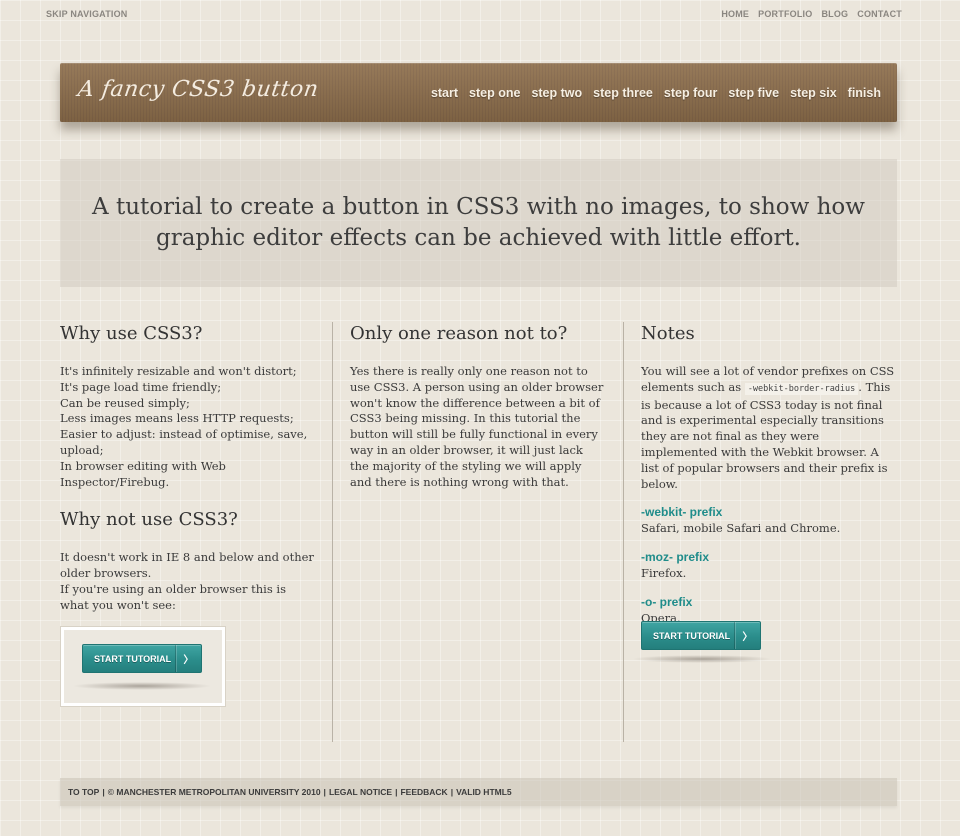  I want to click on list-item: Less images means less HTTP requests;, so click(177, 418).